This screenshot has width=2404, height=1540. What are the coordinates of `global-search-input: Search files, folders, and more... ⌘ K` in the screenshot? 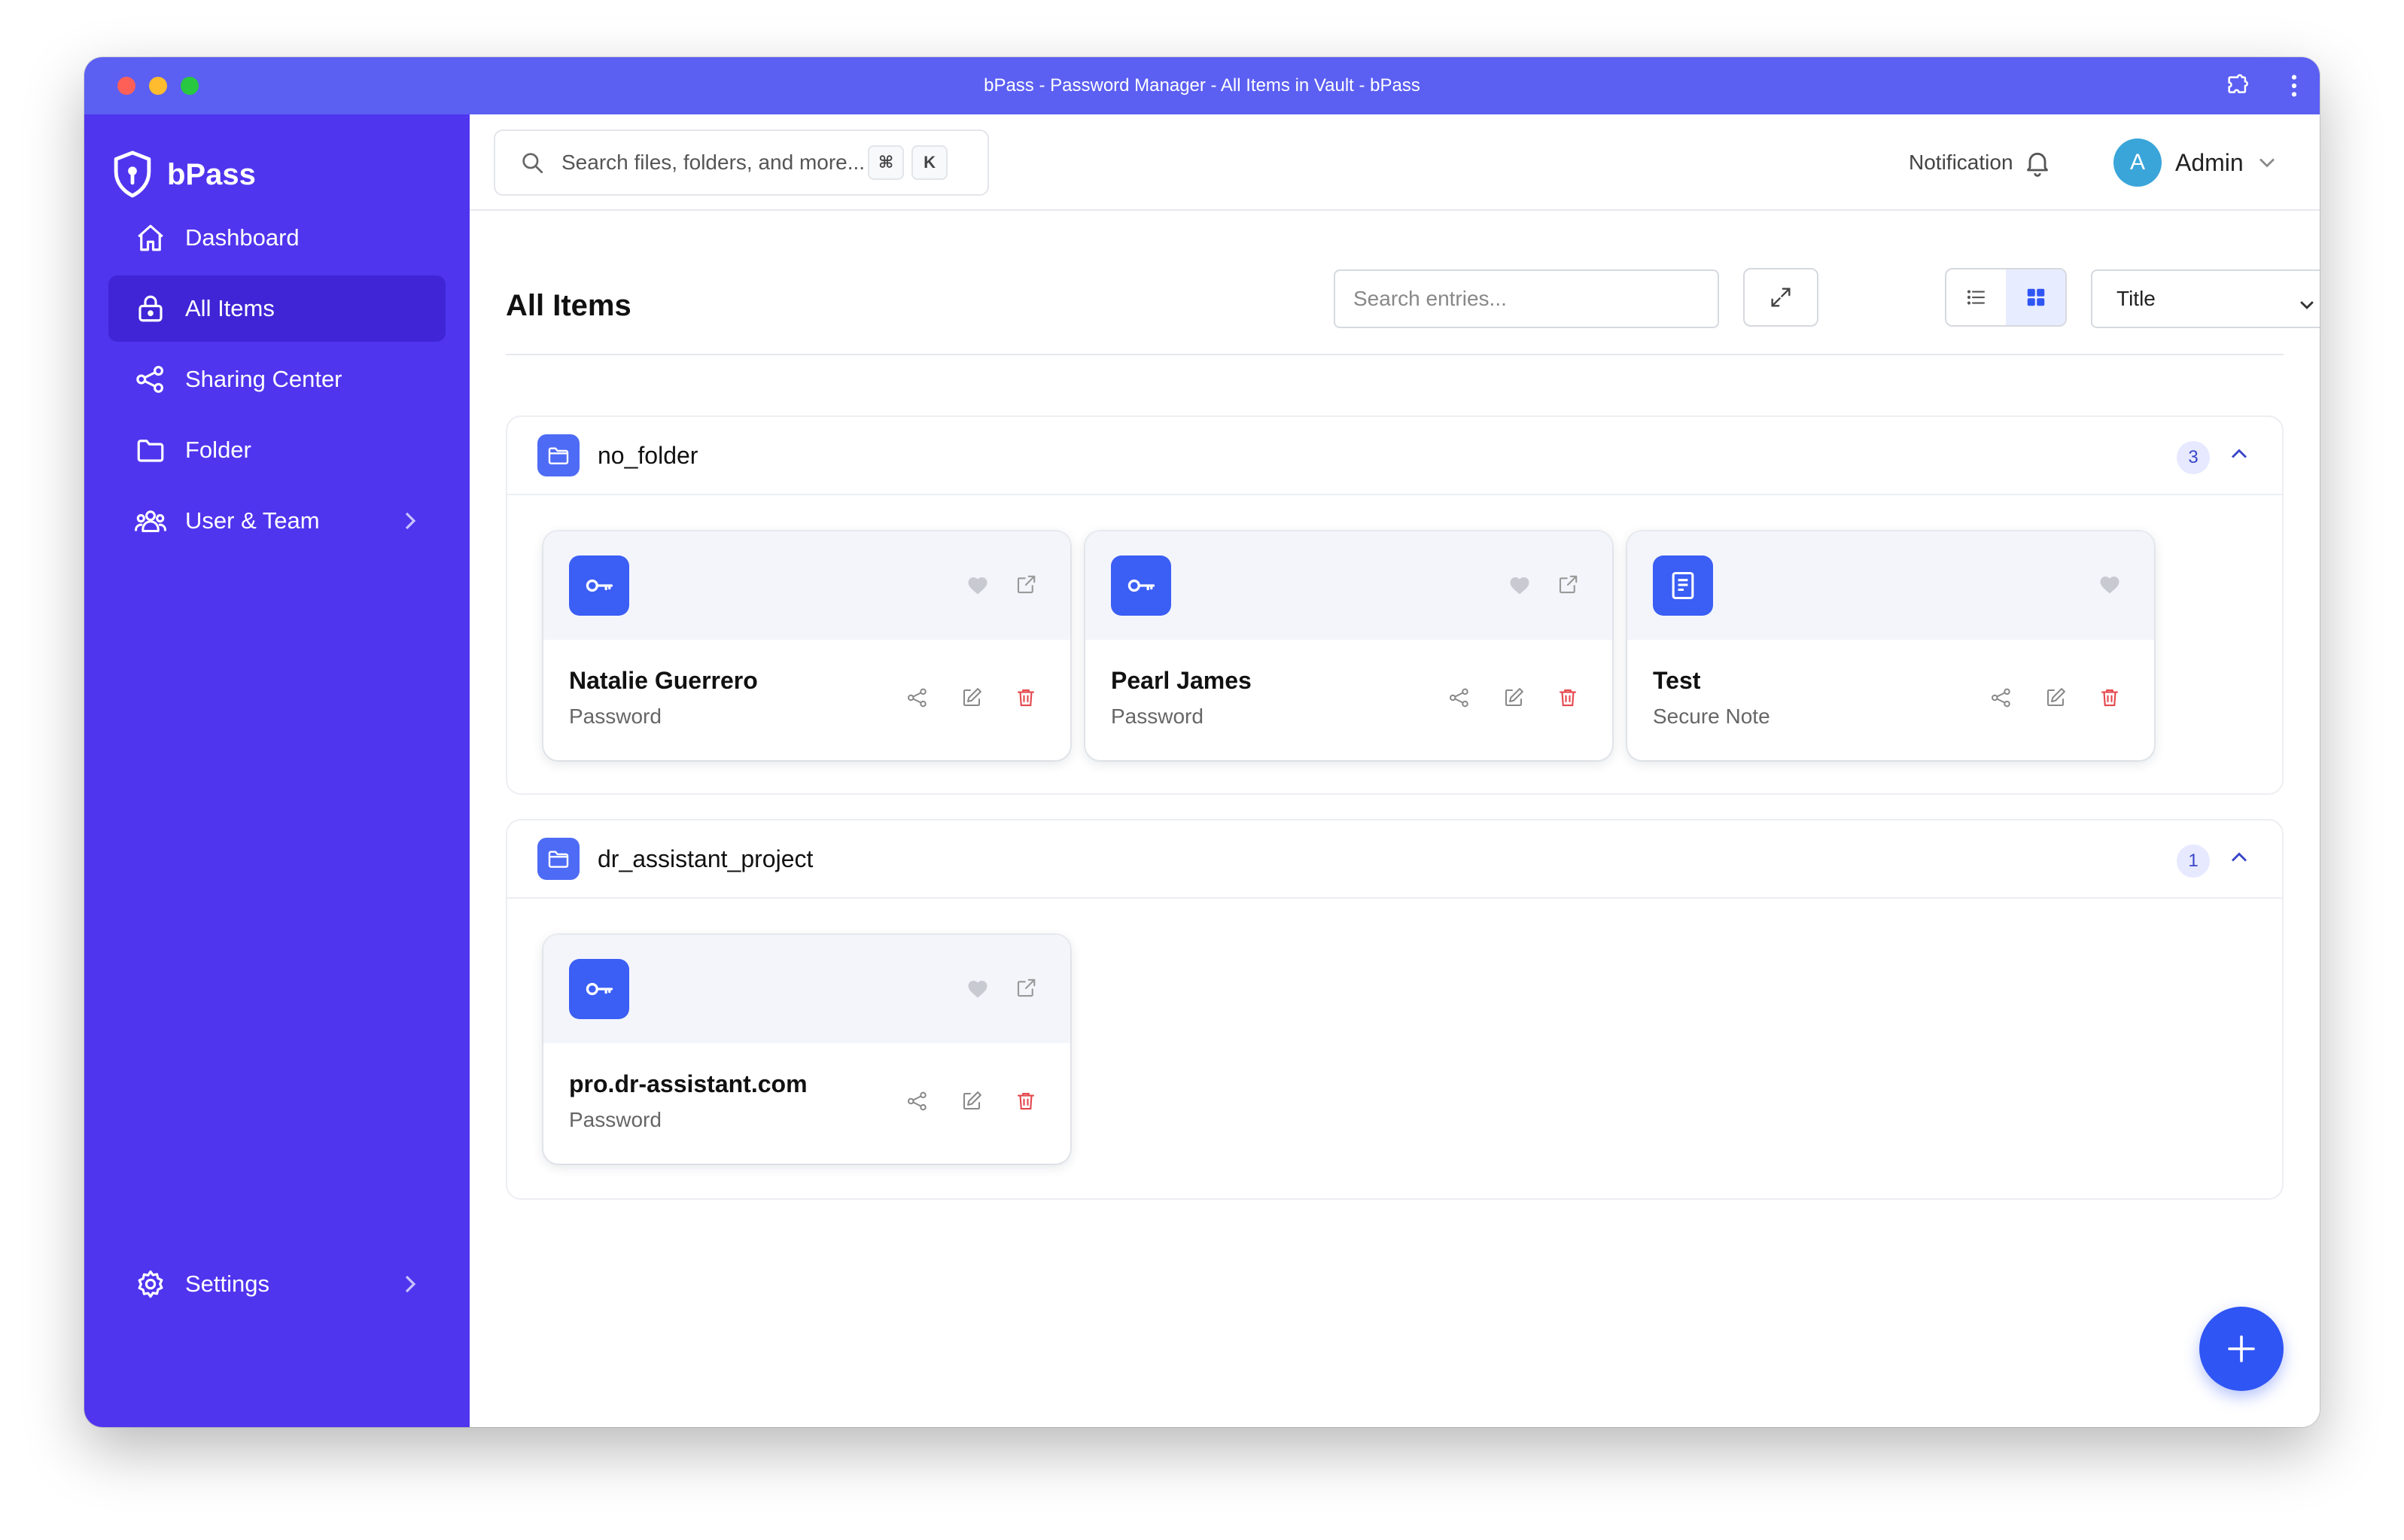 It's located at (741, 162).